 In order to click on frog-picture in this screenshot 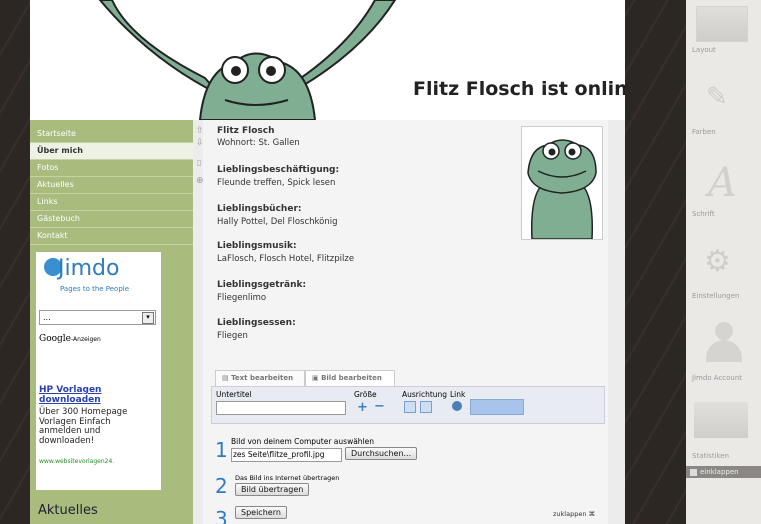, I will do `click(562, 189)`.